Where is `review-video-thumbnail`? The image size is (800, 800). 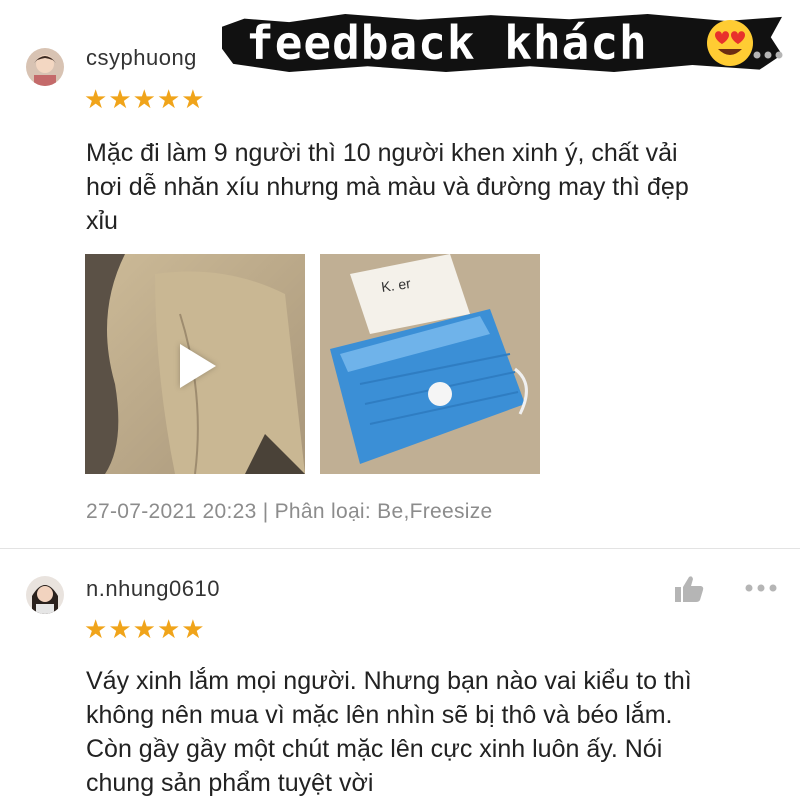
review-video-thumbnail is located at coordinates (195, 364).